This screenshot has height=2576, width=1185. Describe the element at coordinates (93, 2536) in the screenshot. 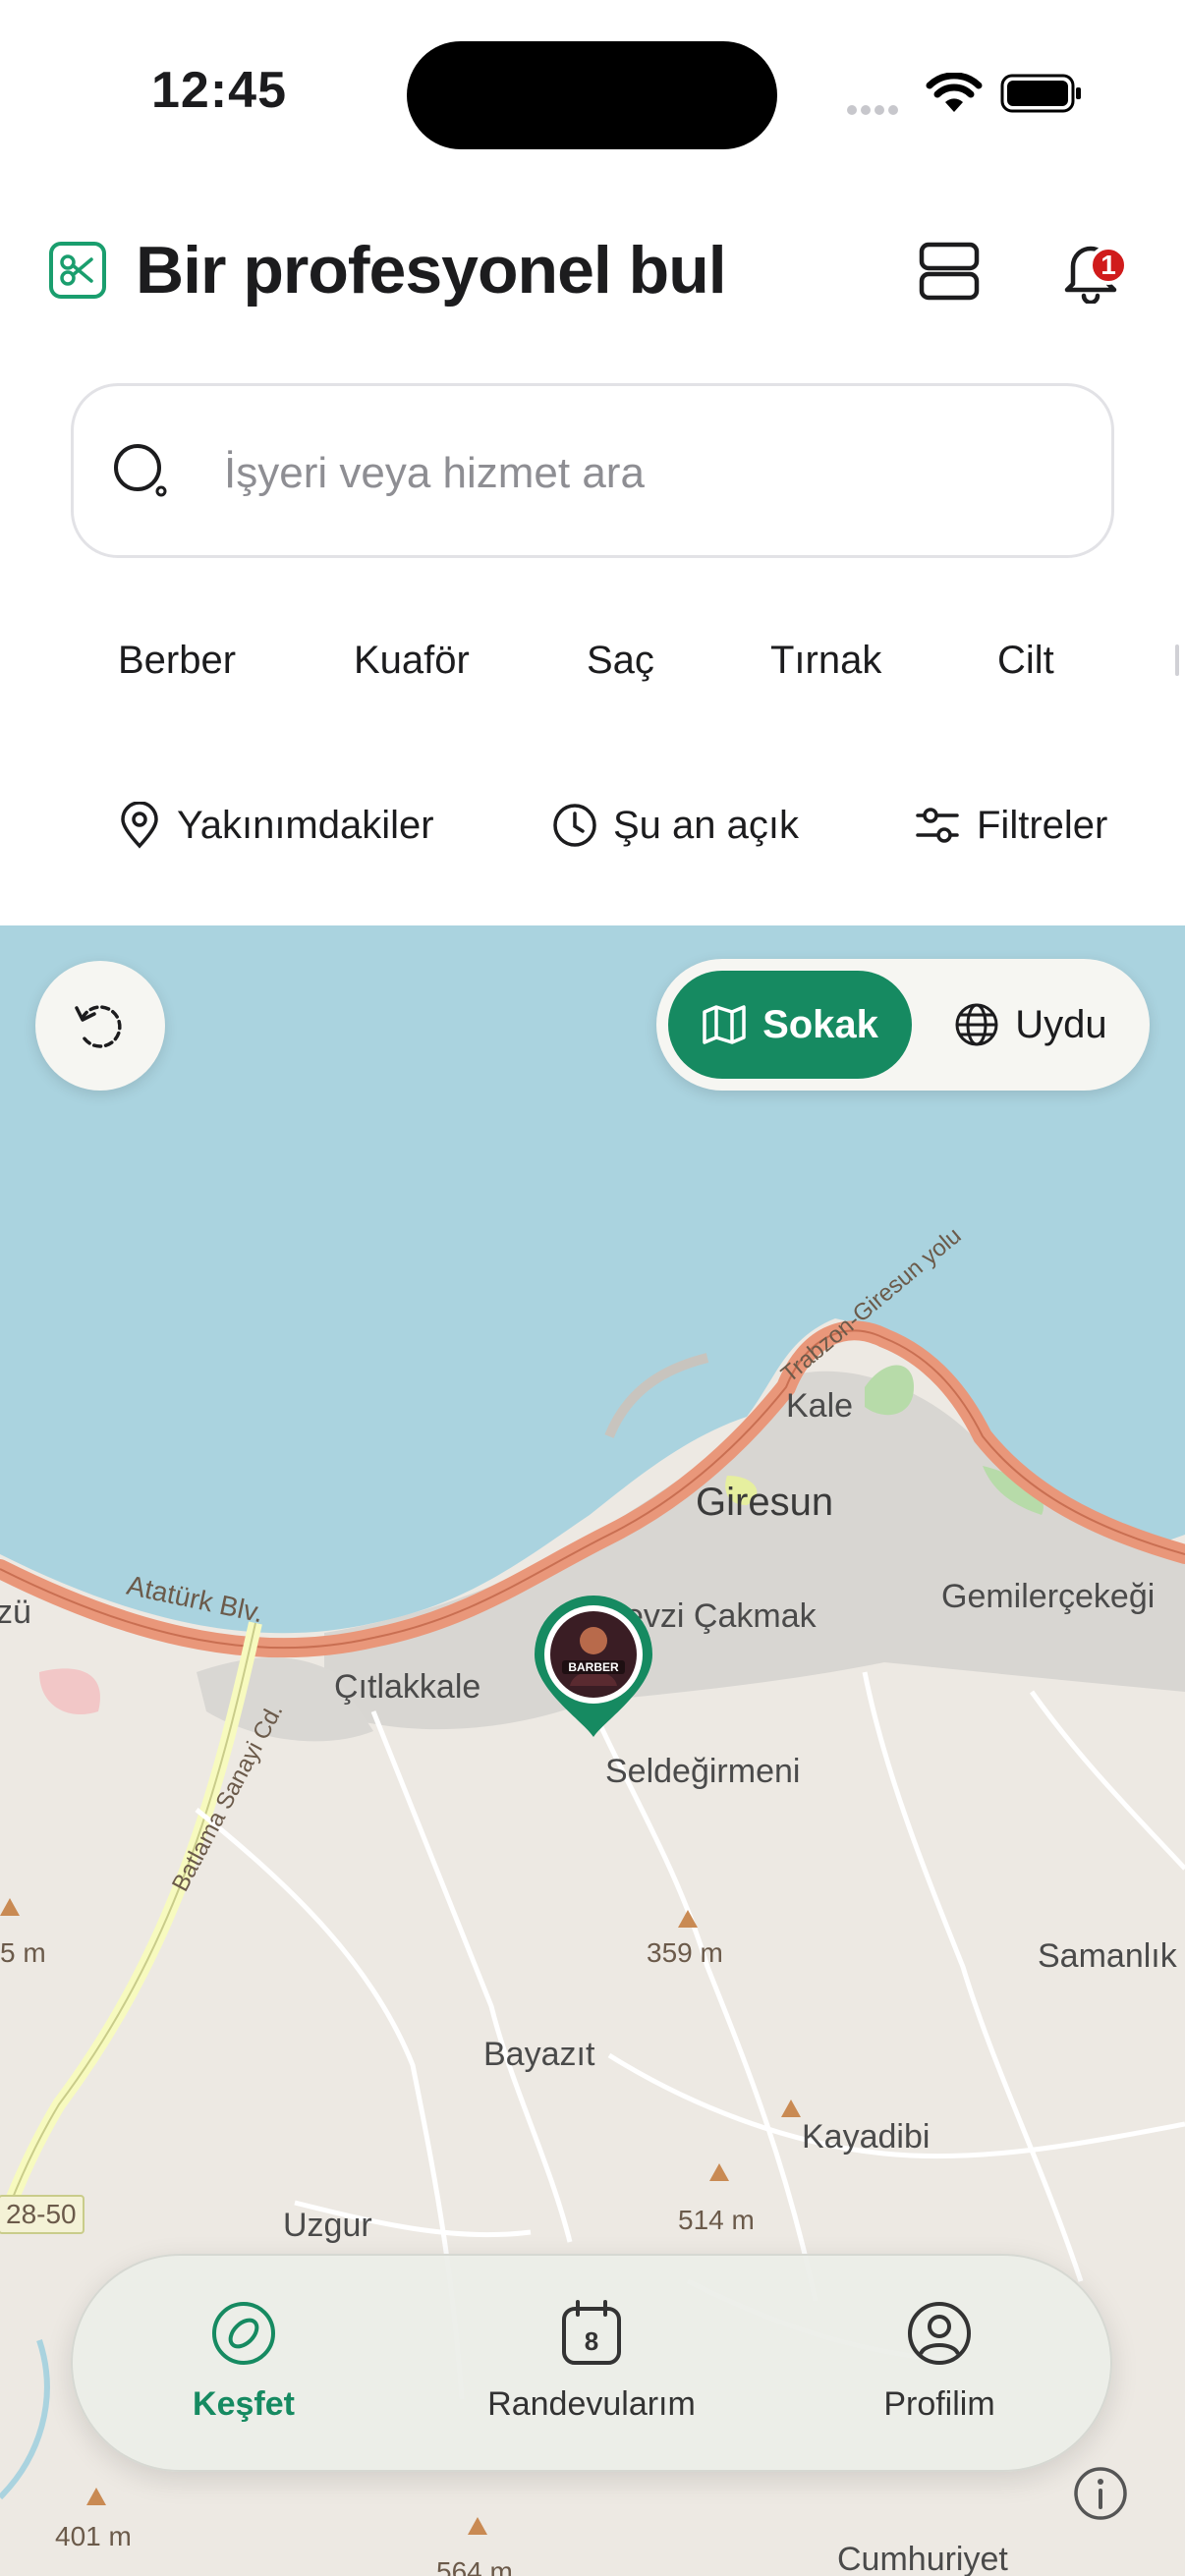

I see `map-label-elevation-401: 401 m` at that location.